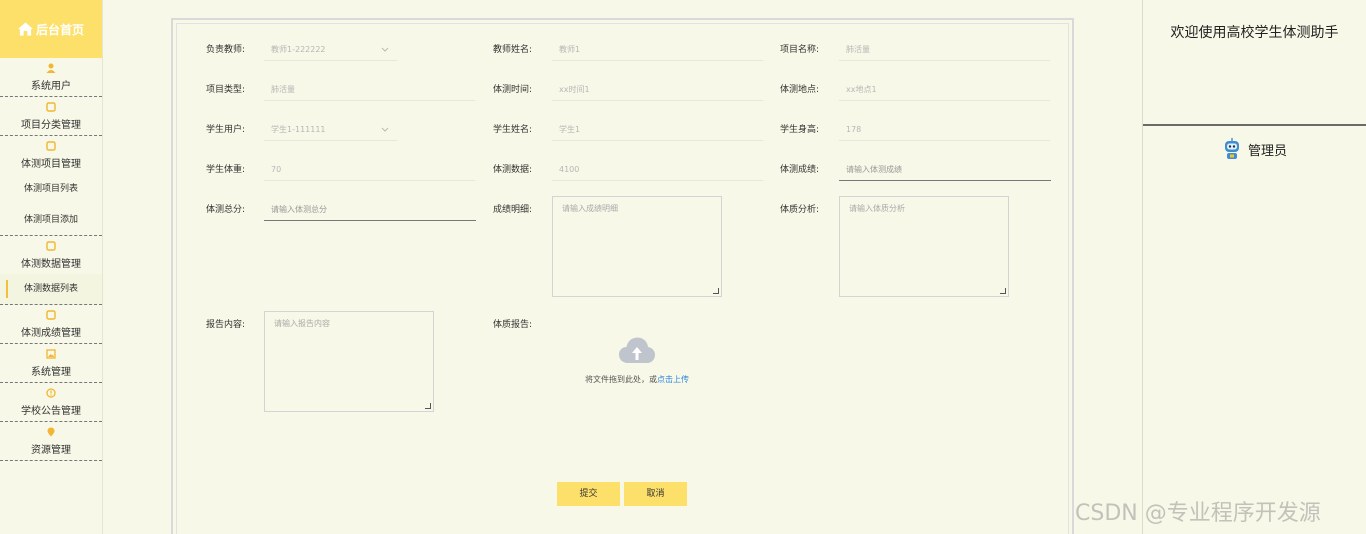  What do you see at coordinates (637, 246) in the screenshot?
I see `score-detail-textarea: 请输入成绩明细` at bounding box center [637, 246].